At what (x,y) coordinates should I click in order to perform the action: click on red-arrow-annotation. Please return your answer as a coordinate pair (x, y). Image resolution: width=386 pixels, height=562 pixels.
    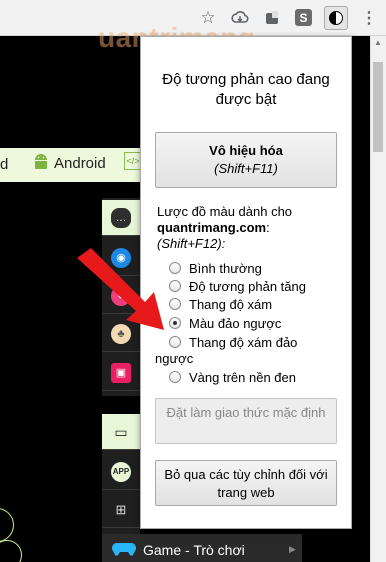
    Looking at the image, I should click on (120, 289).